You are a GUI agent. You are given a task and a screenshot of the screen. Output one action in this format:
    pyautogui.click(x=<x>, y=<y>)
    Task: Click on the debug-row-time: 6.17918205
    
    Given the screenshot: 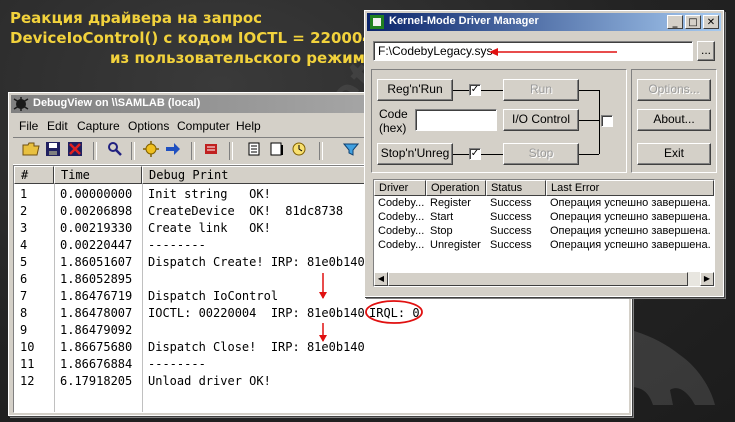 What is the action you would take?
    pyautogui.click(x=96, y=381)
    